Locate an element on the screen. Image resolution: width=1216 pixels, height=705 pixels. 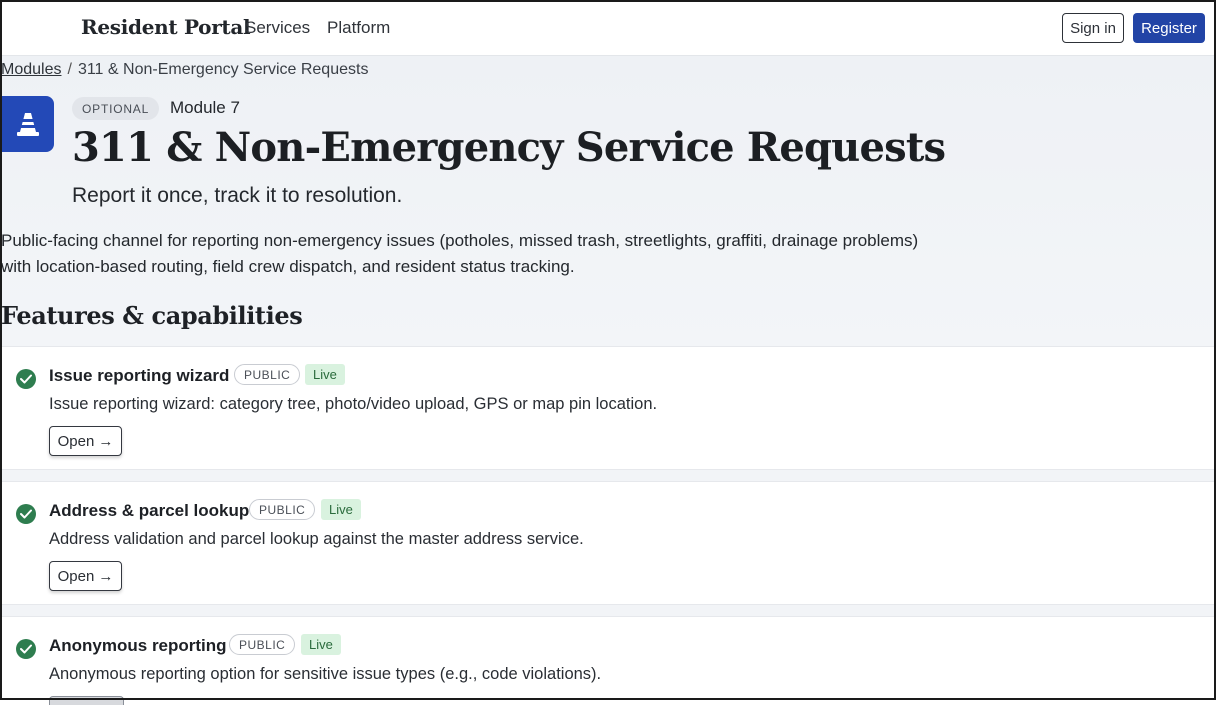
feature-title: Address & parcel lookup is located at coordinates (149, 510).